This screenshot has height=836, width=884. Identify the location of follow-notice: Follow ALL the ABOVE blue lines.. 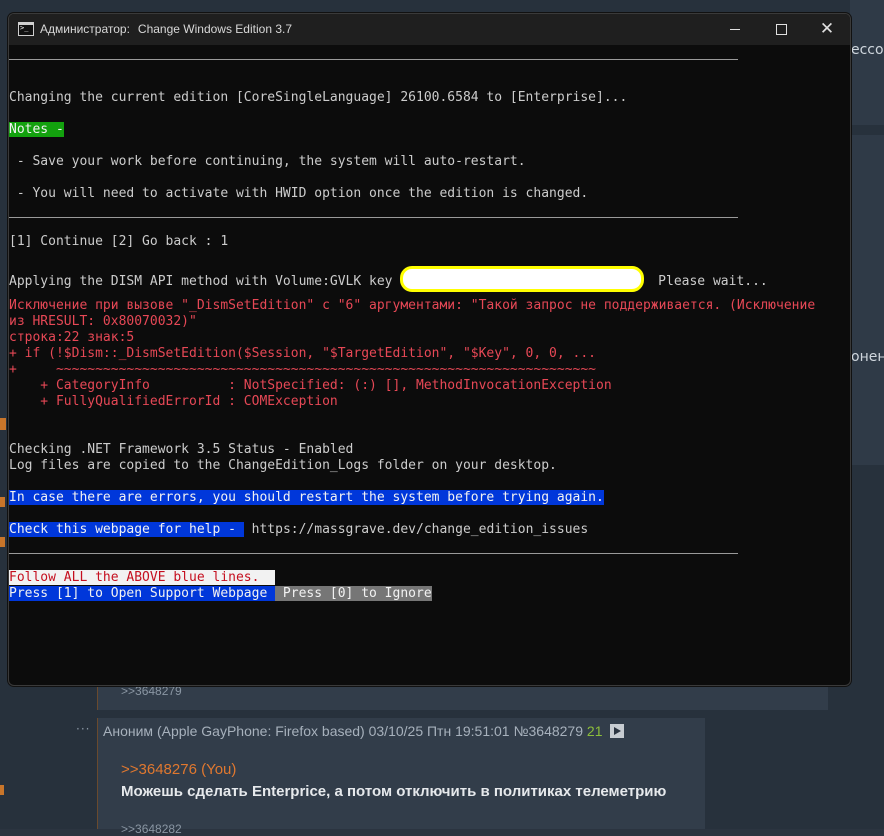
(142, 577).